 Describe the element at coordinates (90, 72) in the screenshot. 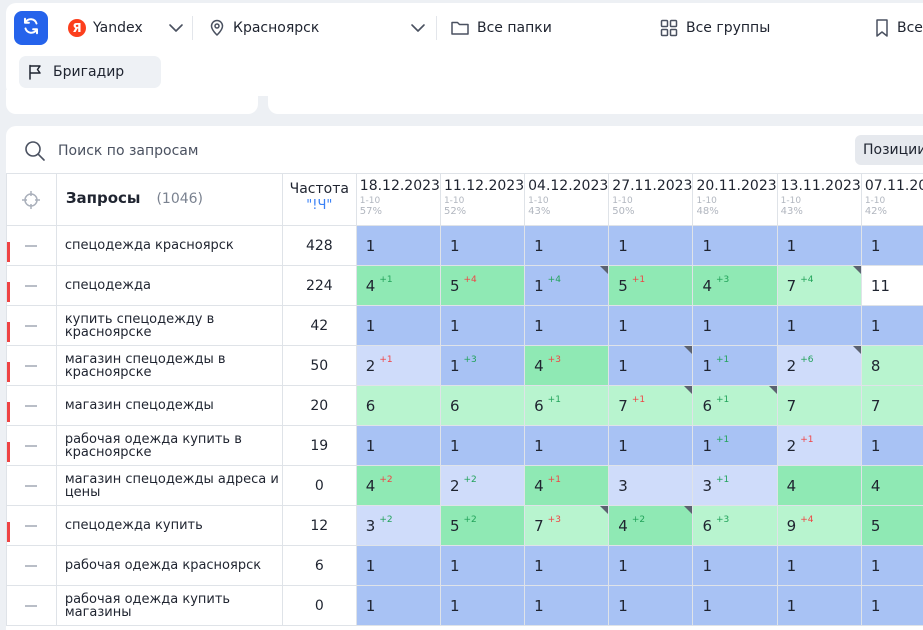

I see `project-chip: Бригадир` at that location.